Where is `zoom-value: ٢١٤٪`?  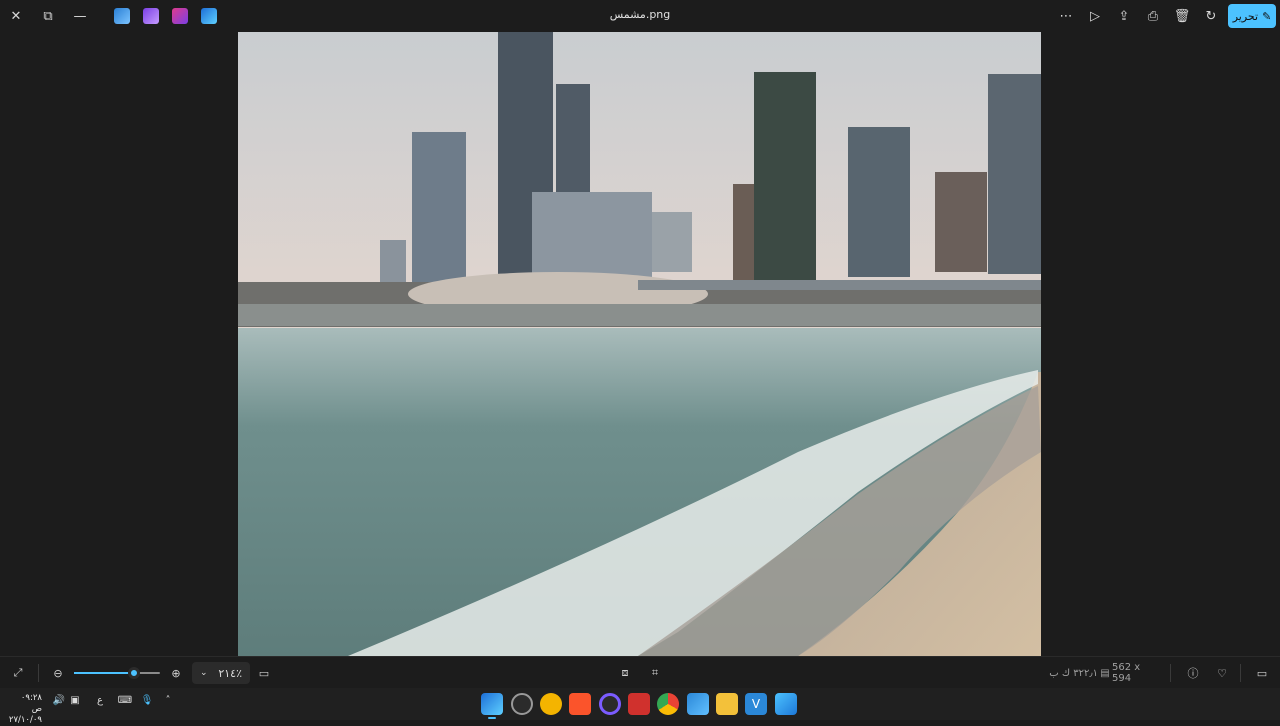 zoom-value: ٢١٤٪ is located at coordinates (230, 673).